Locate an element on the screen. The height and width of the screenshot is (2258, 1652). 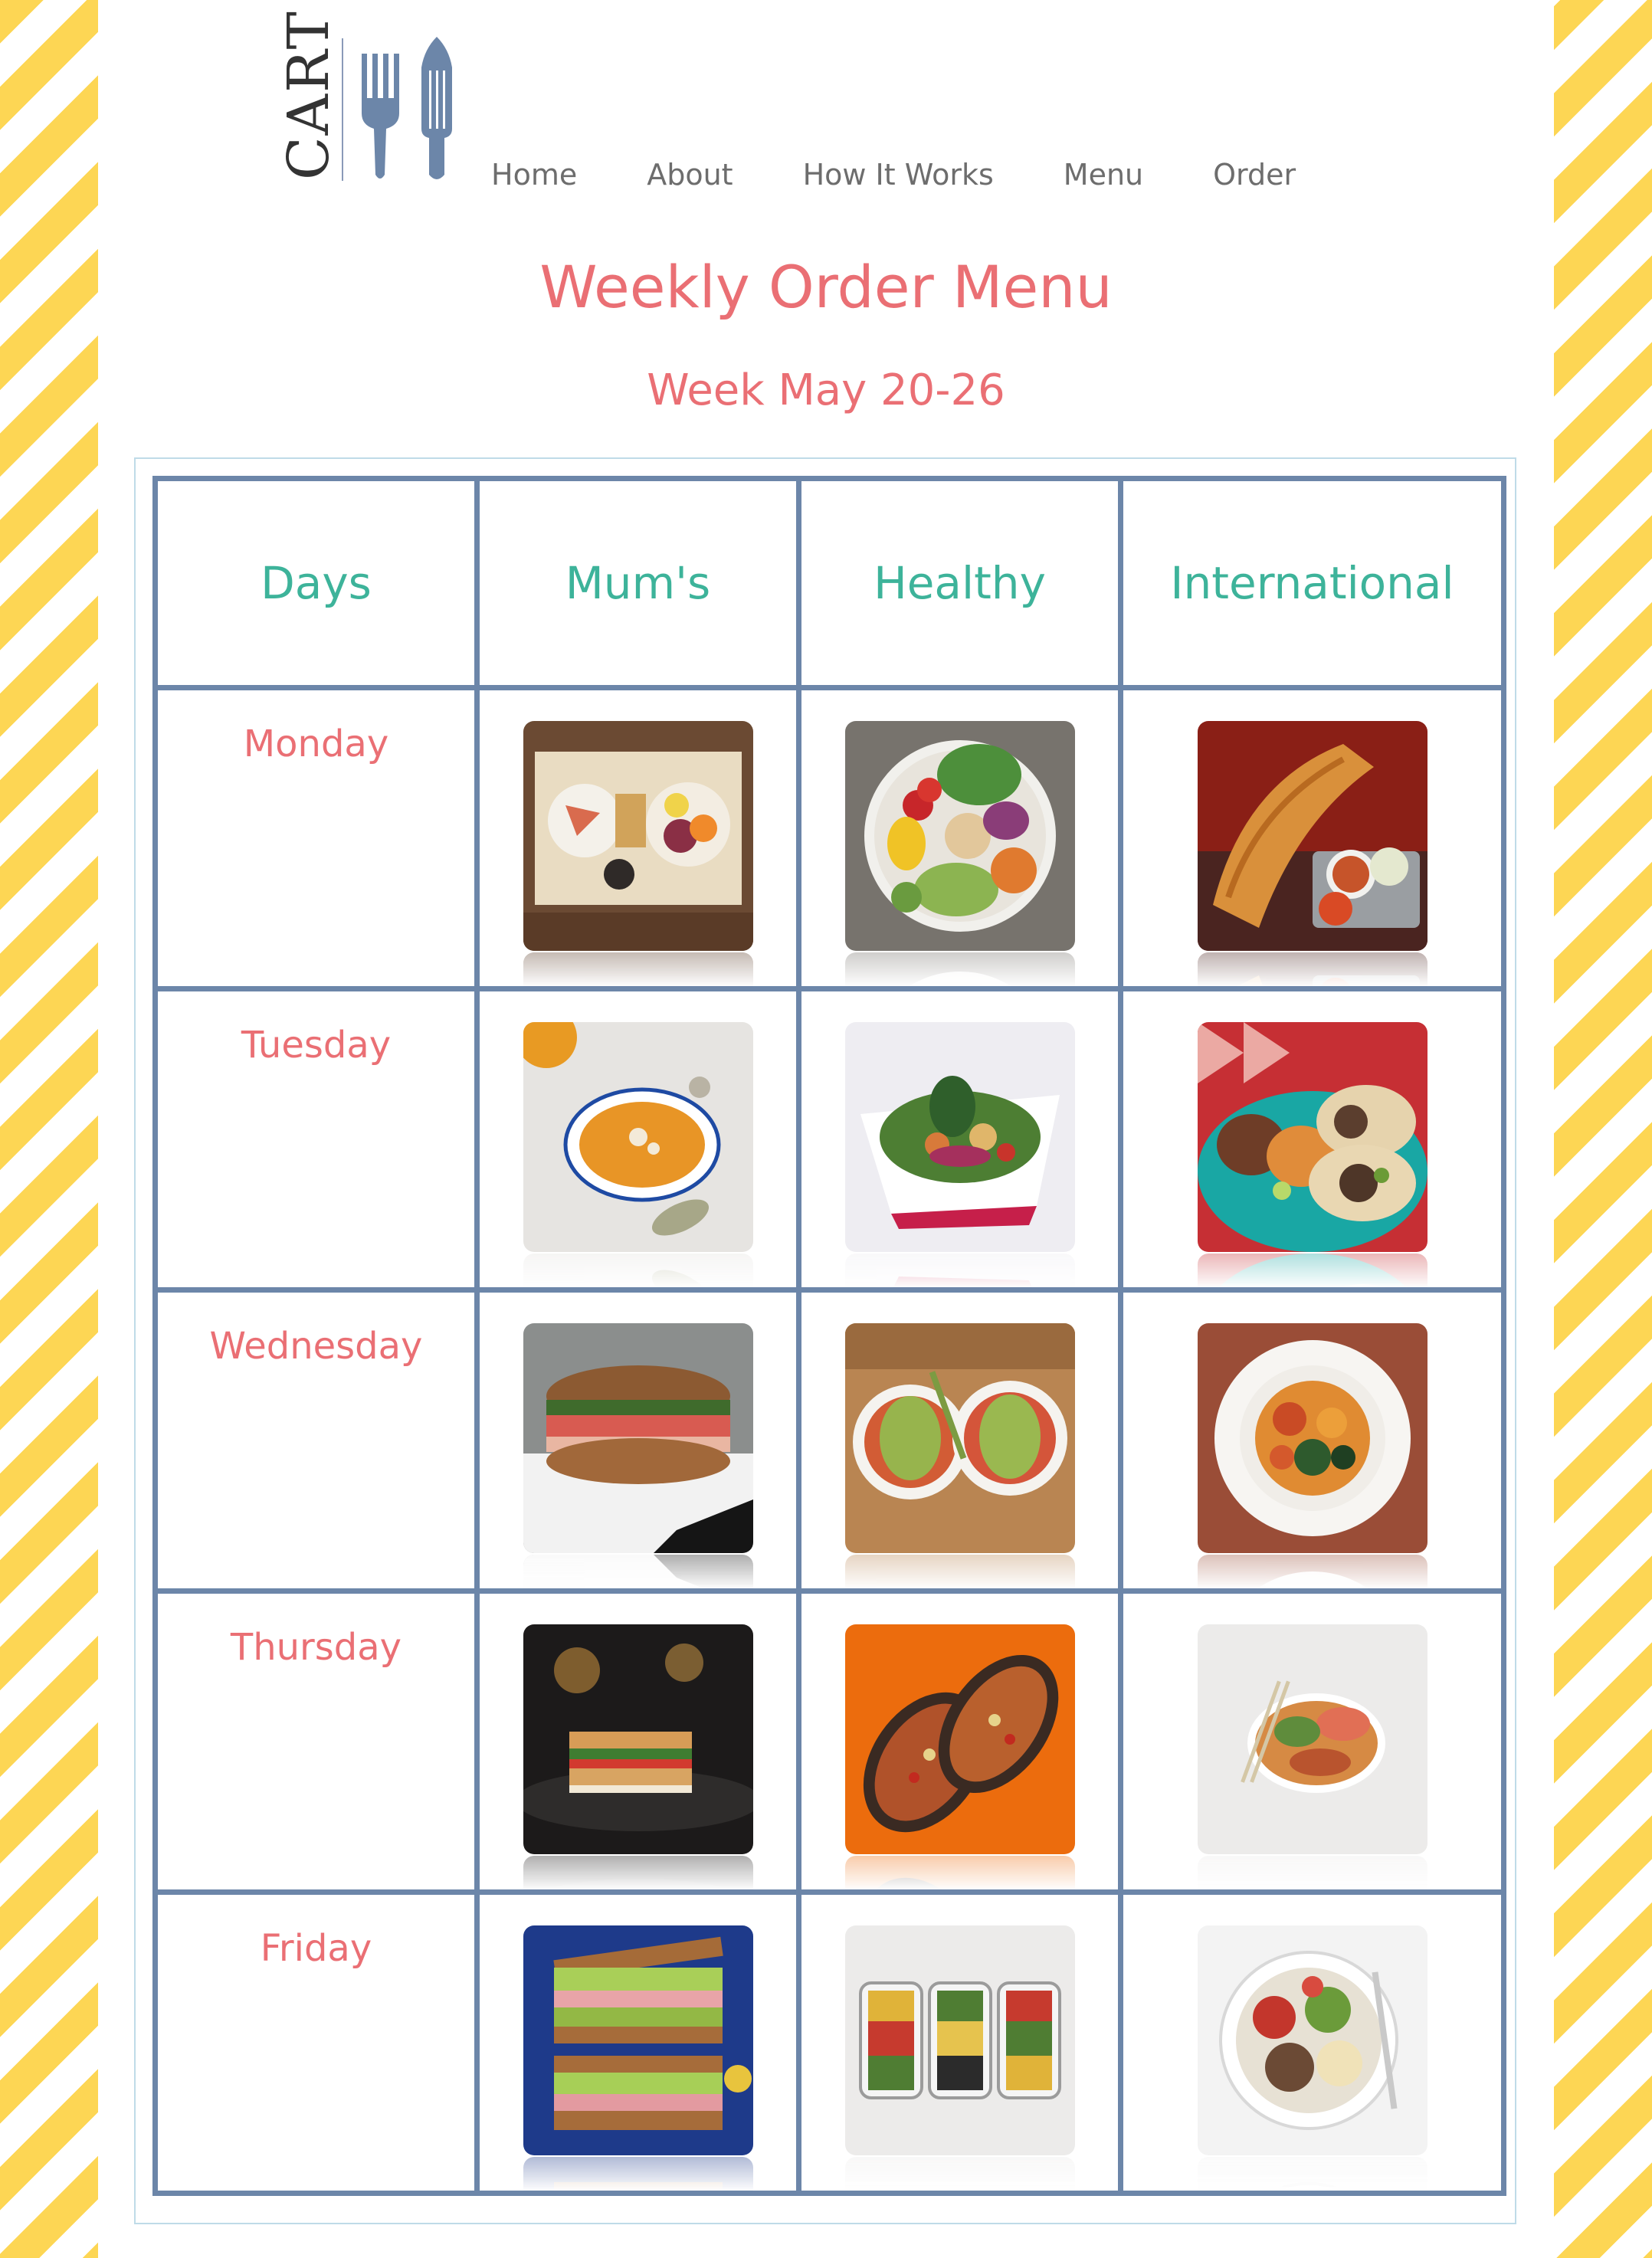
header-days: Days is located at coordinates (316, 583).